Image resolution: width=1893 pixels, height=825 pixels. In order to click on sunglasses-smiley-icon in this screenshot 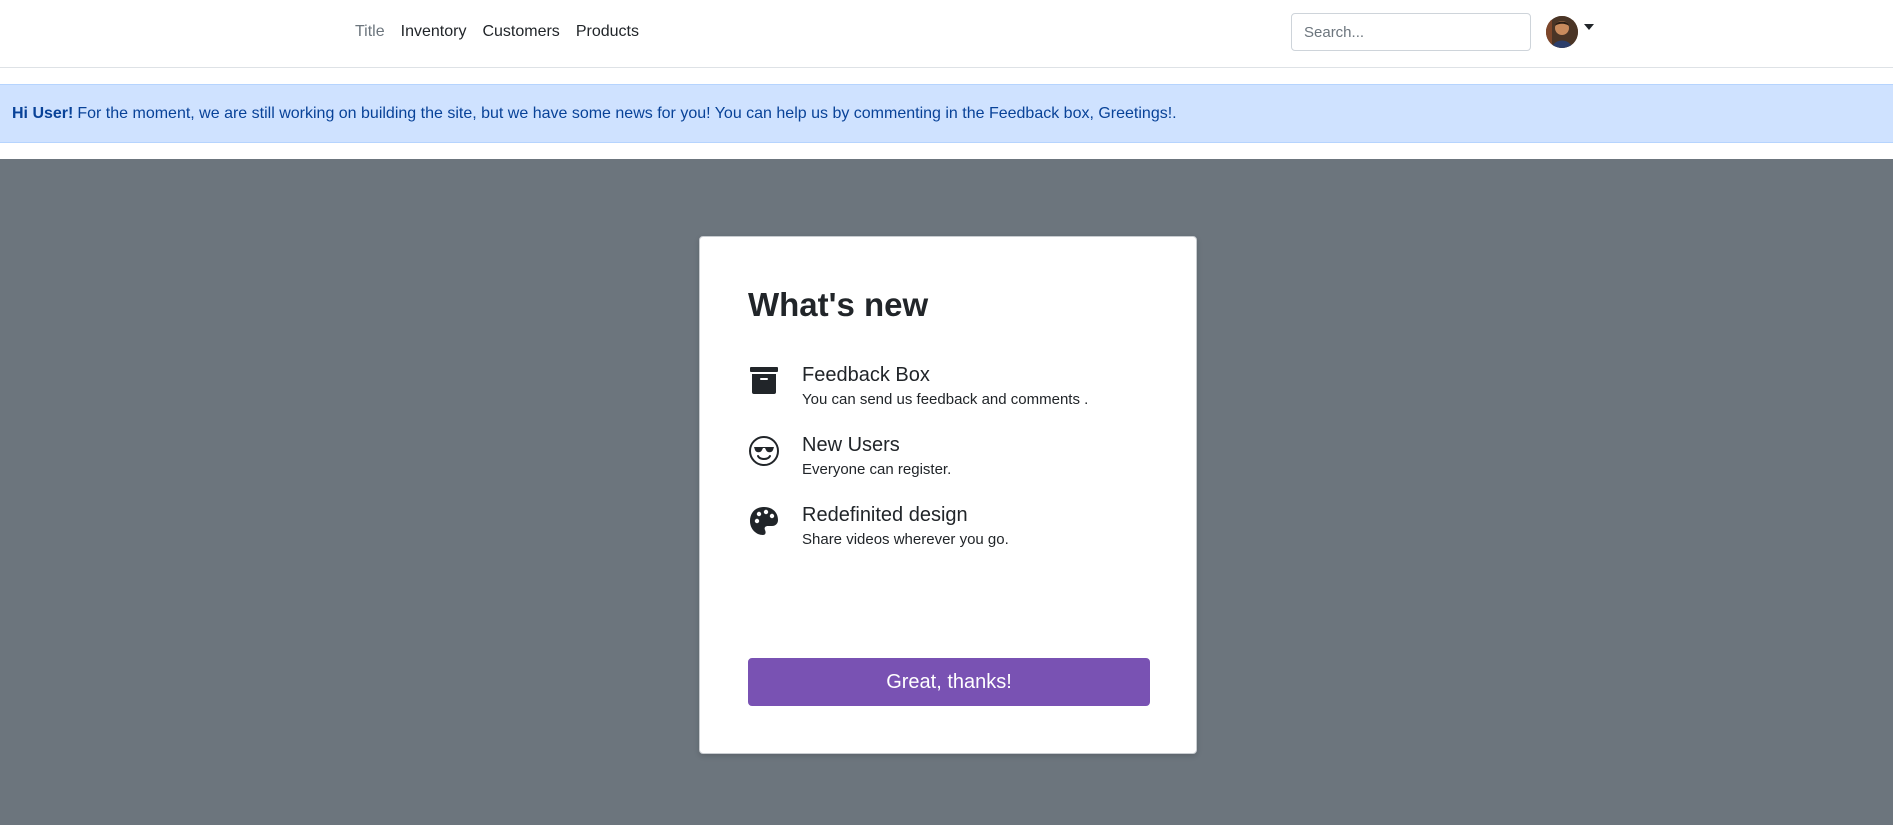, I will do `click(764, 451)`.